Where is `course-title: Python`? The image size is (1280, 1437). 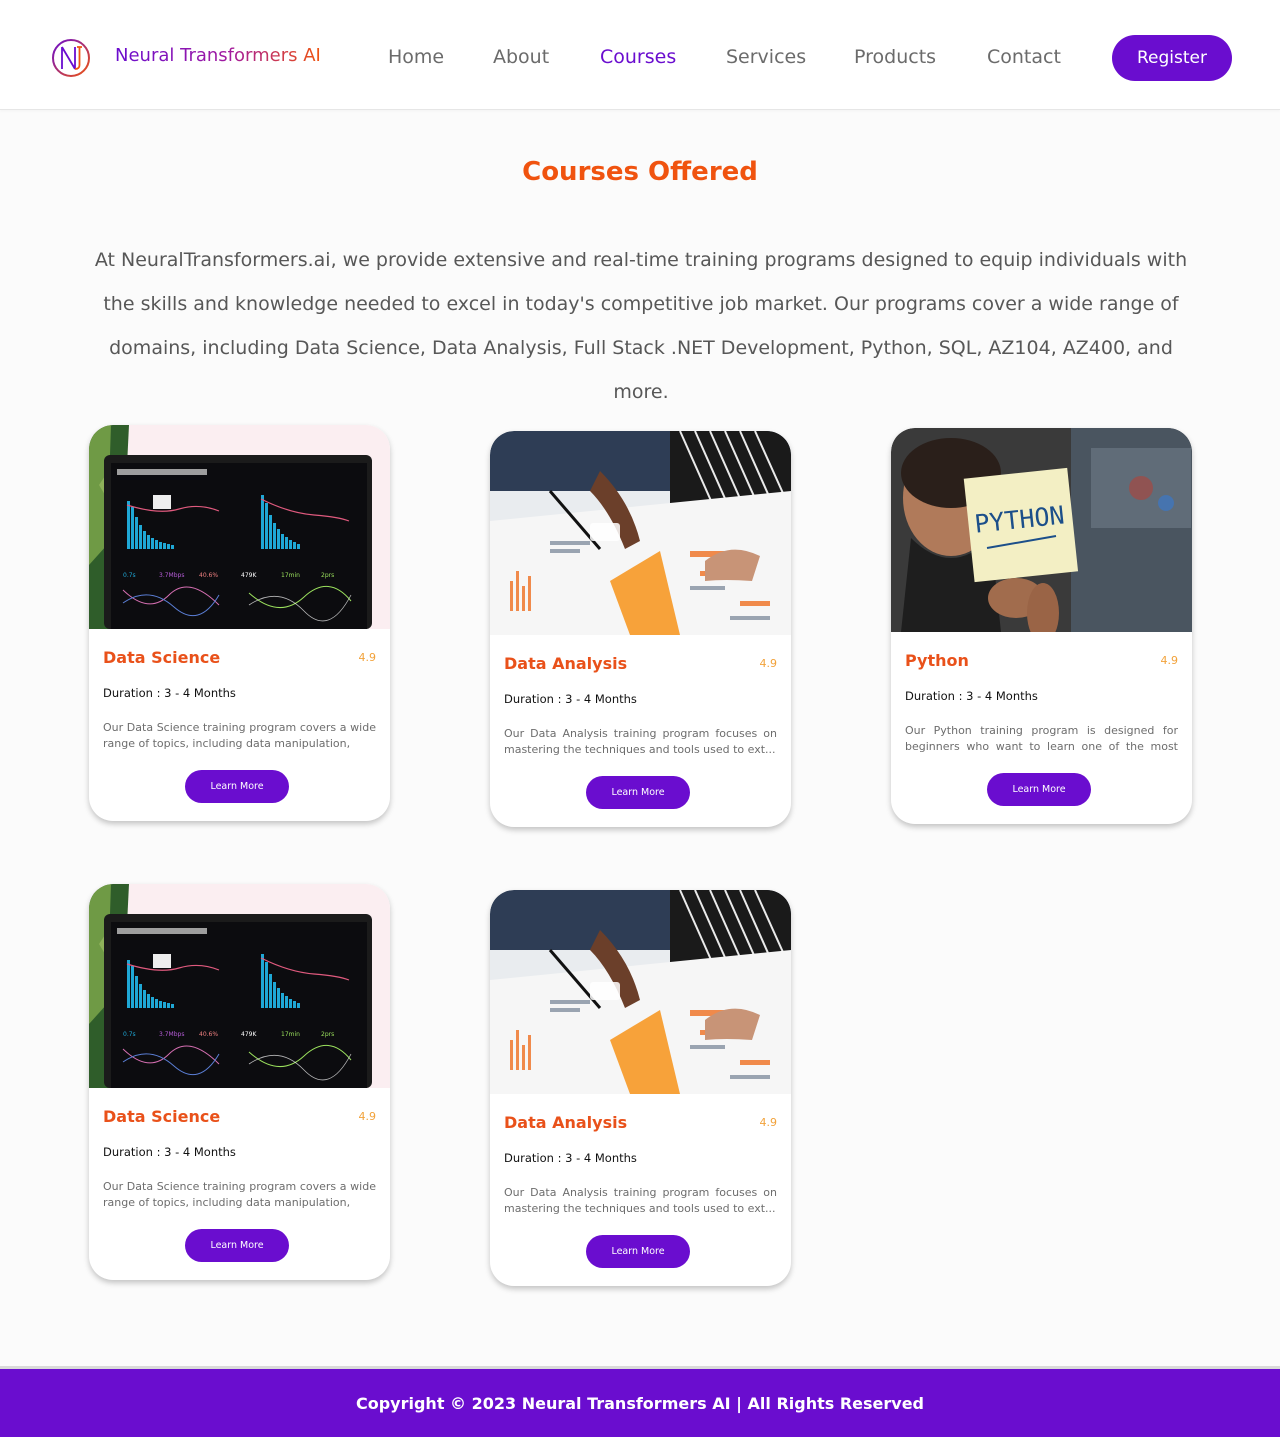
course-title: Python is located at coordinates (937, 660).